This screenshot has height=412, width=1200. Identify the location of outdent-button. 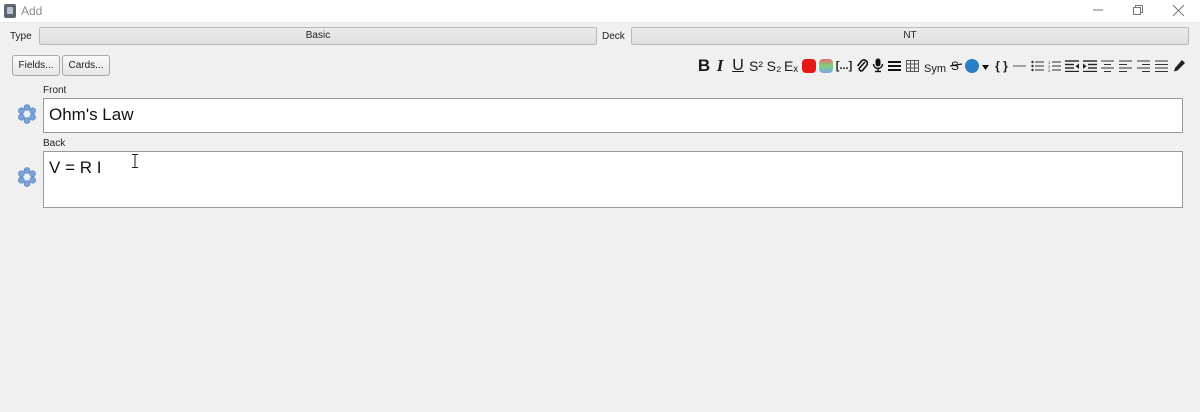
(1071, 66).